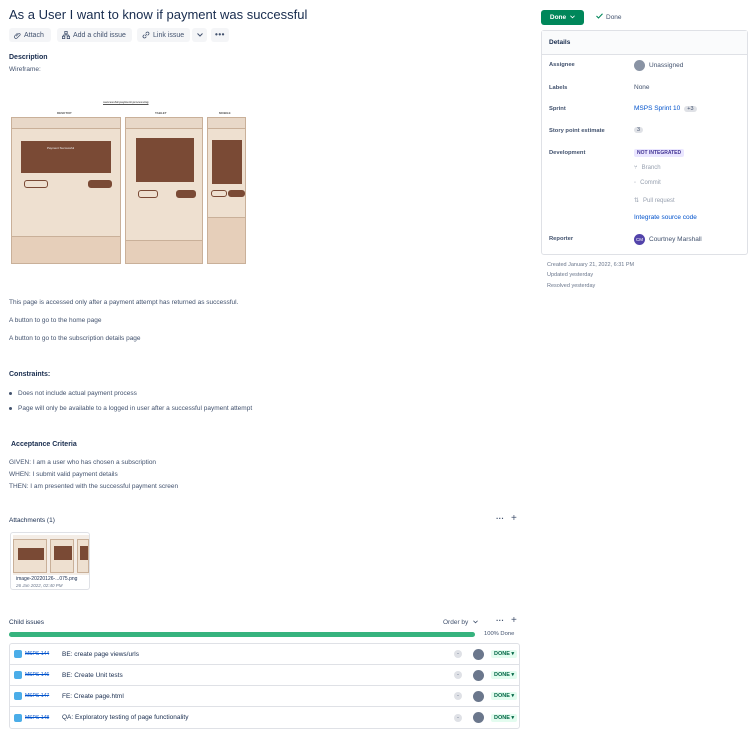  Describe the element at coordinates (570, 275) in the screenshot. I see `updated-timestamp: Updated yesterday` at that location.